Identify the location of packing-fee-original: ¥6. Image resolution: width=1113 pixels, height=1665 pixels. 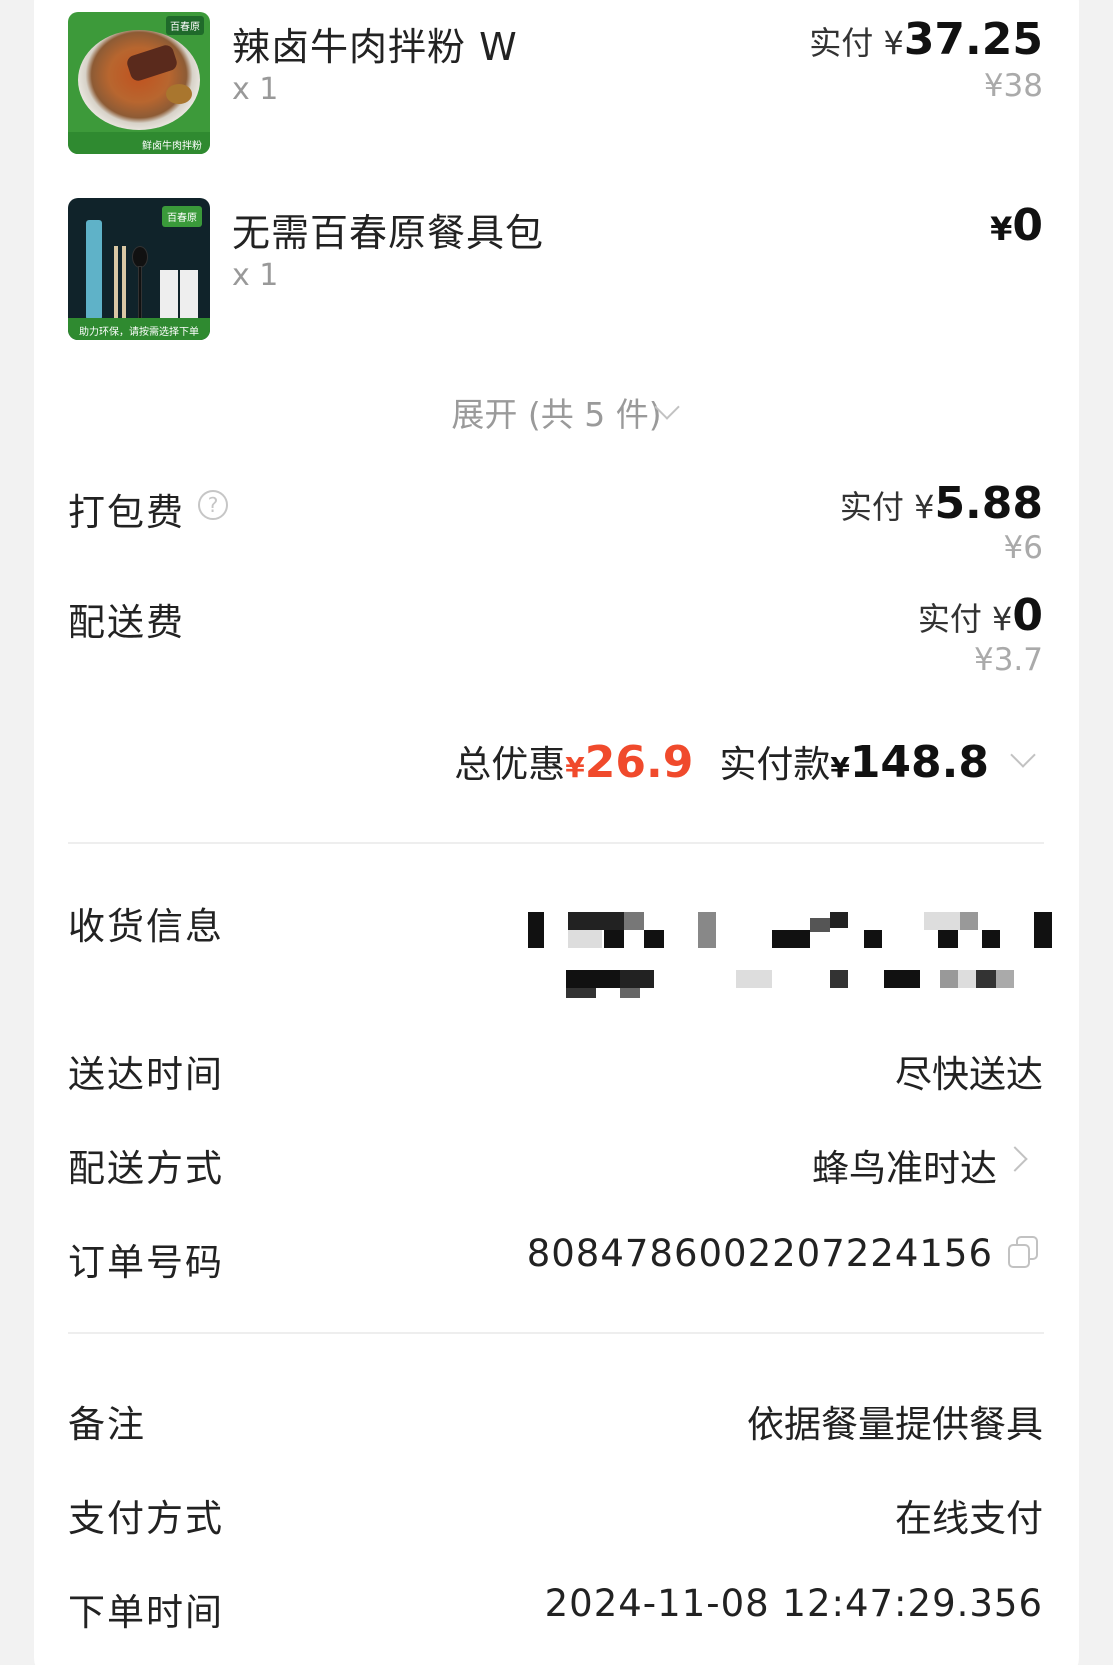
(1023, 548).